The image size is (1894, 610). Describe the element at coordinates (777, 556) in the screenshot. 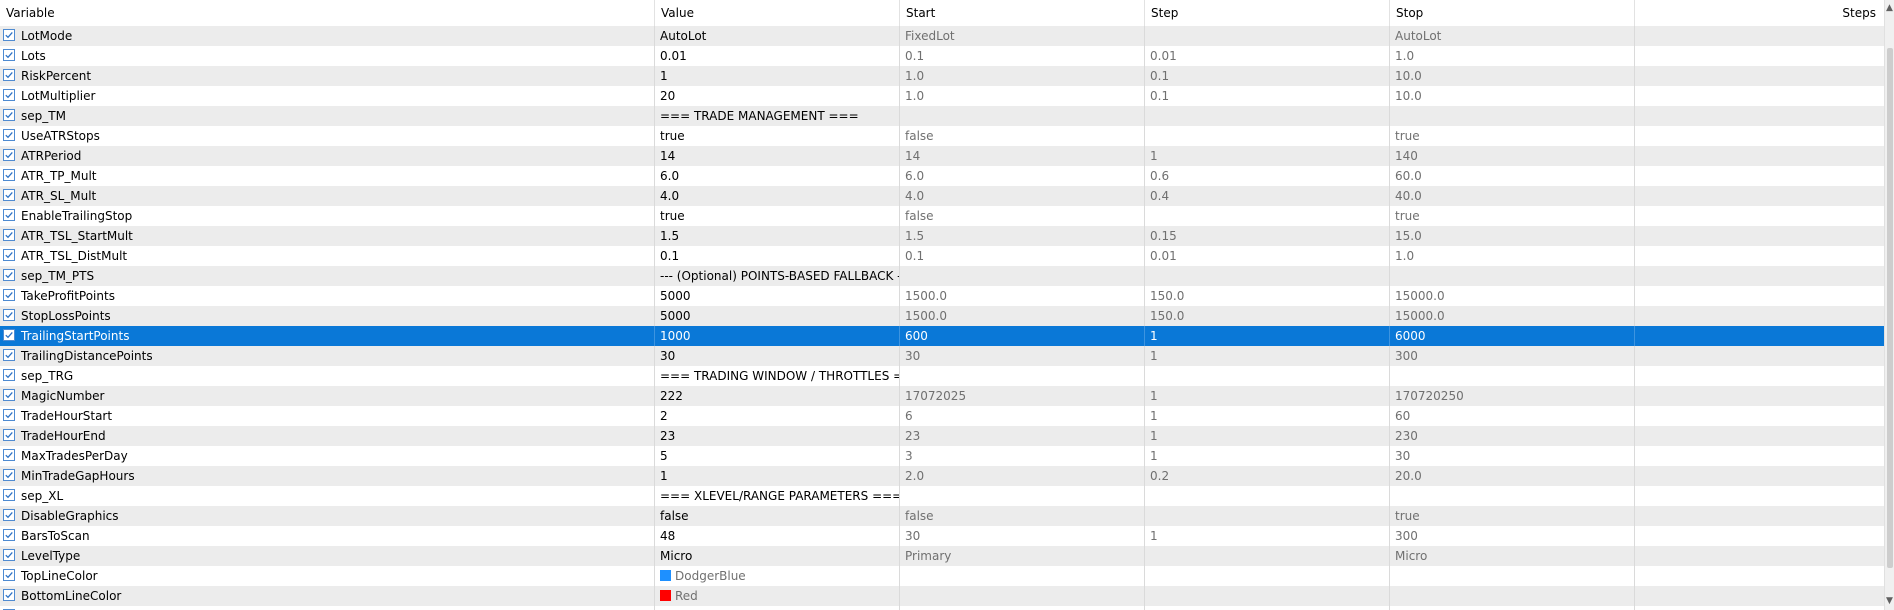

I see `value-cell: Micro` at that location.